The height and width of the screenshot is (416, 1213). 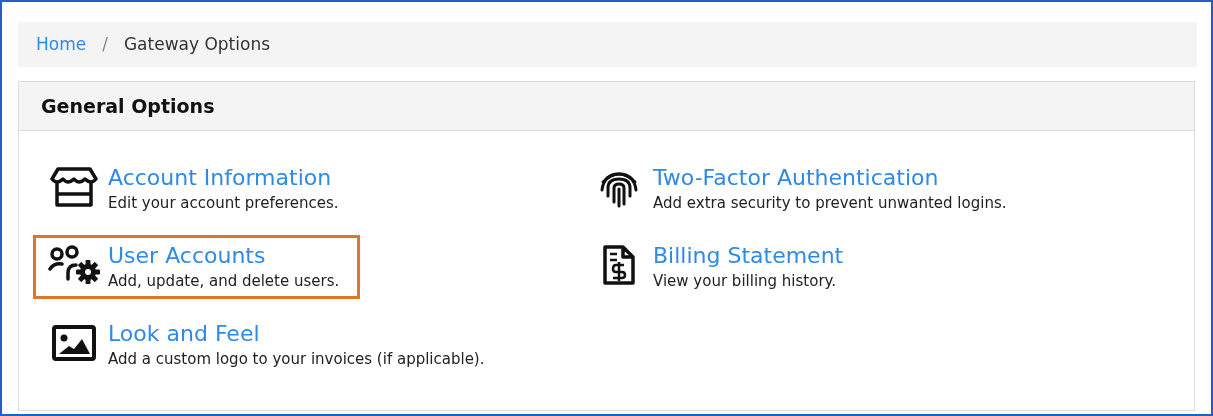 What do you see at coordinates (619, 265) in the screenshot?
I see `invoice-dollar-icon` at bounding box center [619, 265].